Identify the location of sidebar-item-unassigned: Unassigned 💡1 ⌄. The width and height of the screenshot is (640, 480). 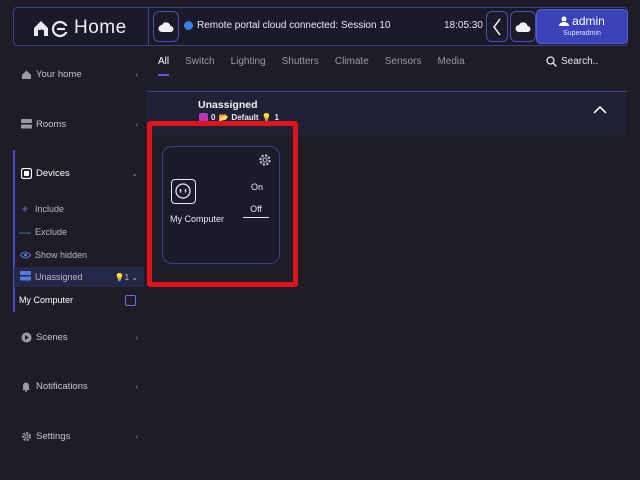
(79, 277).